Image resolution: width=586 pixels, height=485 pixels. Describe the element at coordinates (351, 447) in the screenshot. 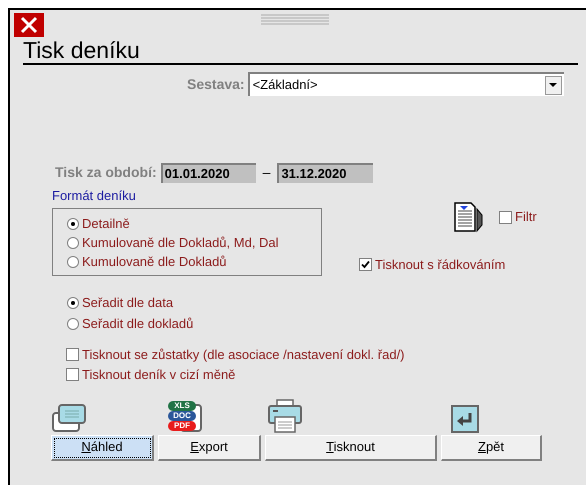

I see `print-button: Tisknout` at that location.